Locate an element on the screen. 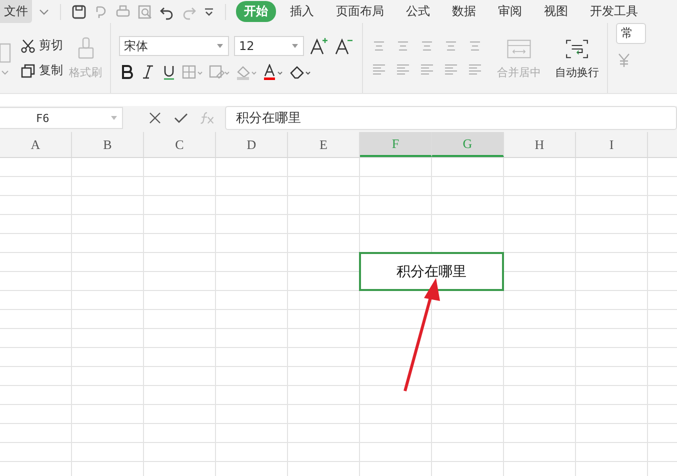  file-menu: 文件 is located at coordinates (16, 11).